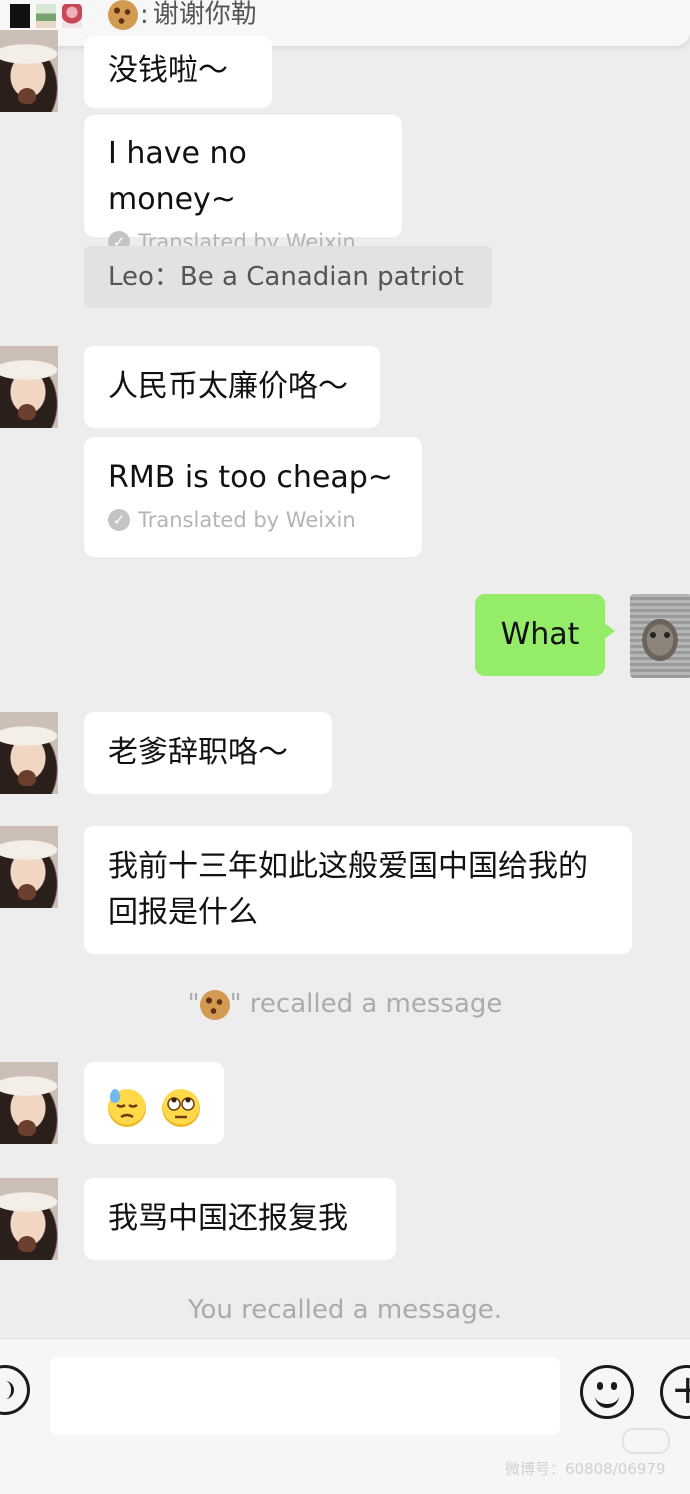  I want to click on message-bubble: 没钱啦～, so click(178, 72).